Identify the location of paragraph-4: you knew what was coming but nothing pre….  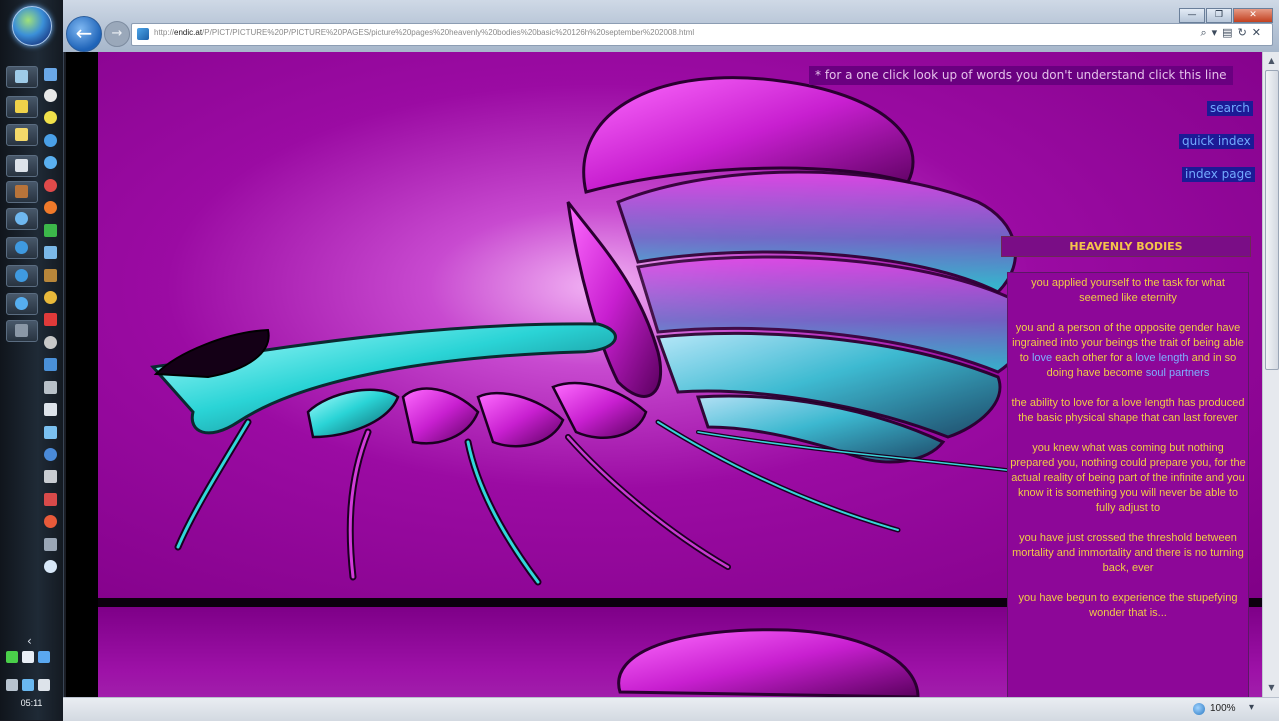
(1128, 478).